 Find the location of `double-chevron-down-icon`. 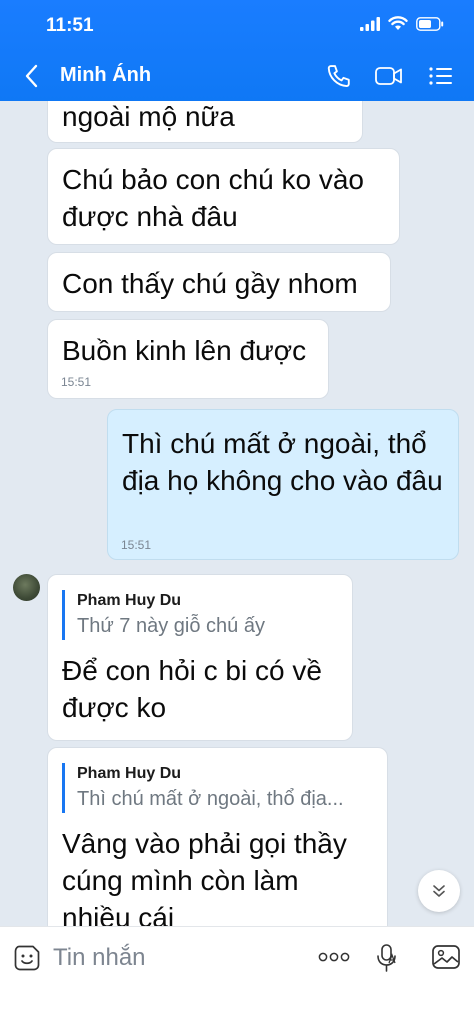

double-chevron-down-icon is located at coordinates (439, 891).